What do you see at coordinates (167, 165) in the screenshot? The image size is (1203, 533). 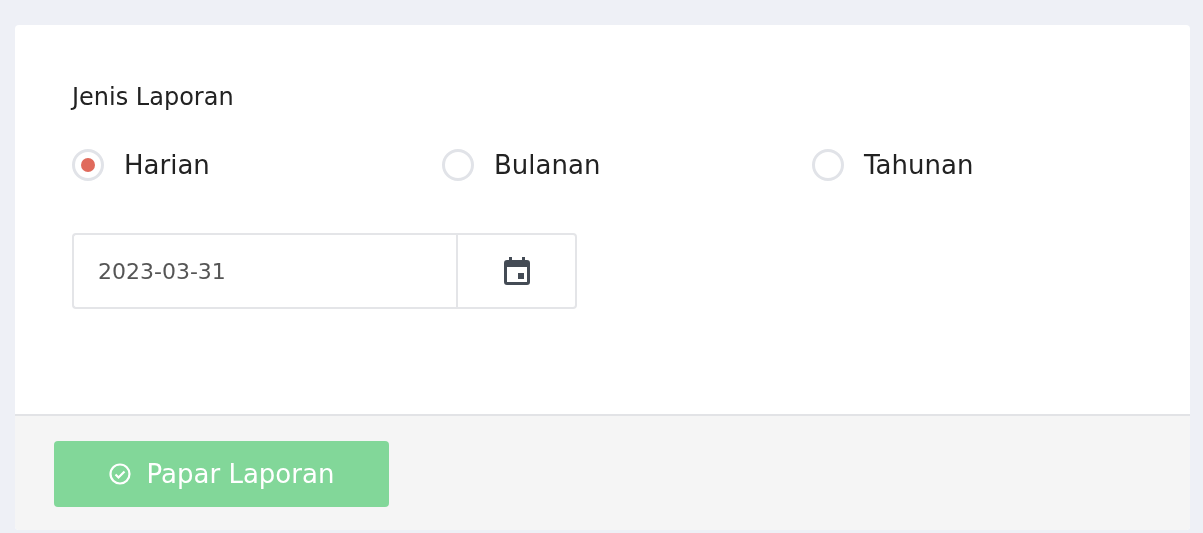 I see `radio-label: Harian` at bounding box center [167, 165].